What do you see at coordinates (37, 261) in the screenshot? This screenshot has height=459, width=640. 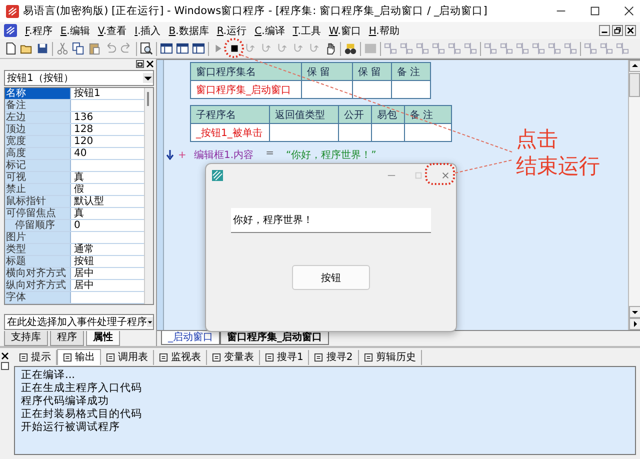 I see `property-name: 标题` at bounding box center [37, 261].